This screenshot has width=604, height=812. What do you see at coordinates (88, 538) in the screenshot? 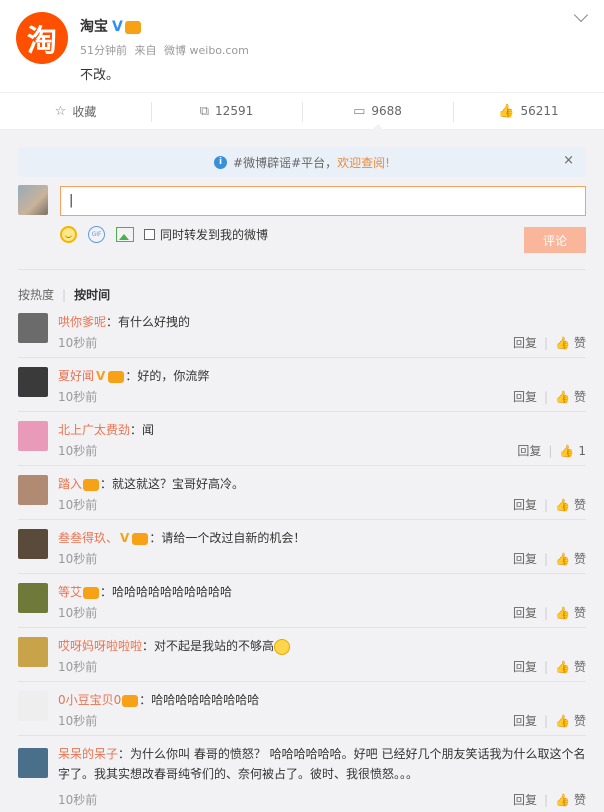
I see `commenter-name: 叁叁得玖、` at bounding box center [88, 538].